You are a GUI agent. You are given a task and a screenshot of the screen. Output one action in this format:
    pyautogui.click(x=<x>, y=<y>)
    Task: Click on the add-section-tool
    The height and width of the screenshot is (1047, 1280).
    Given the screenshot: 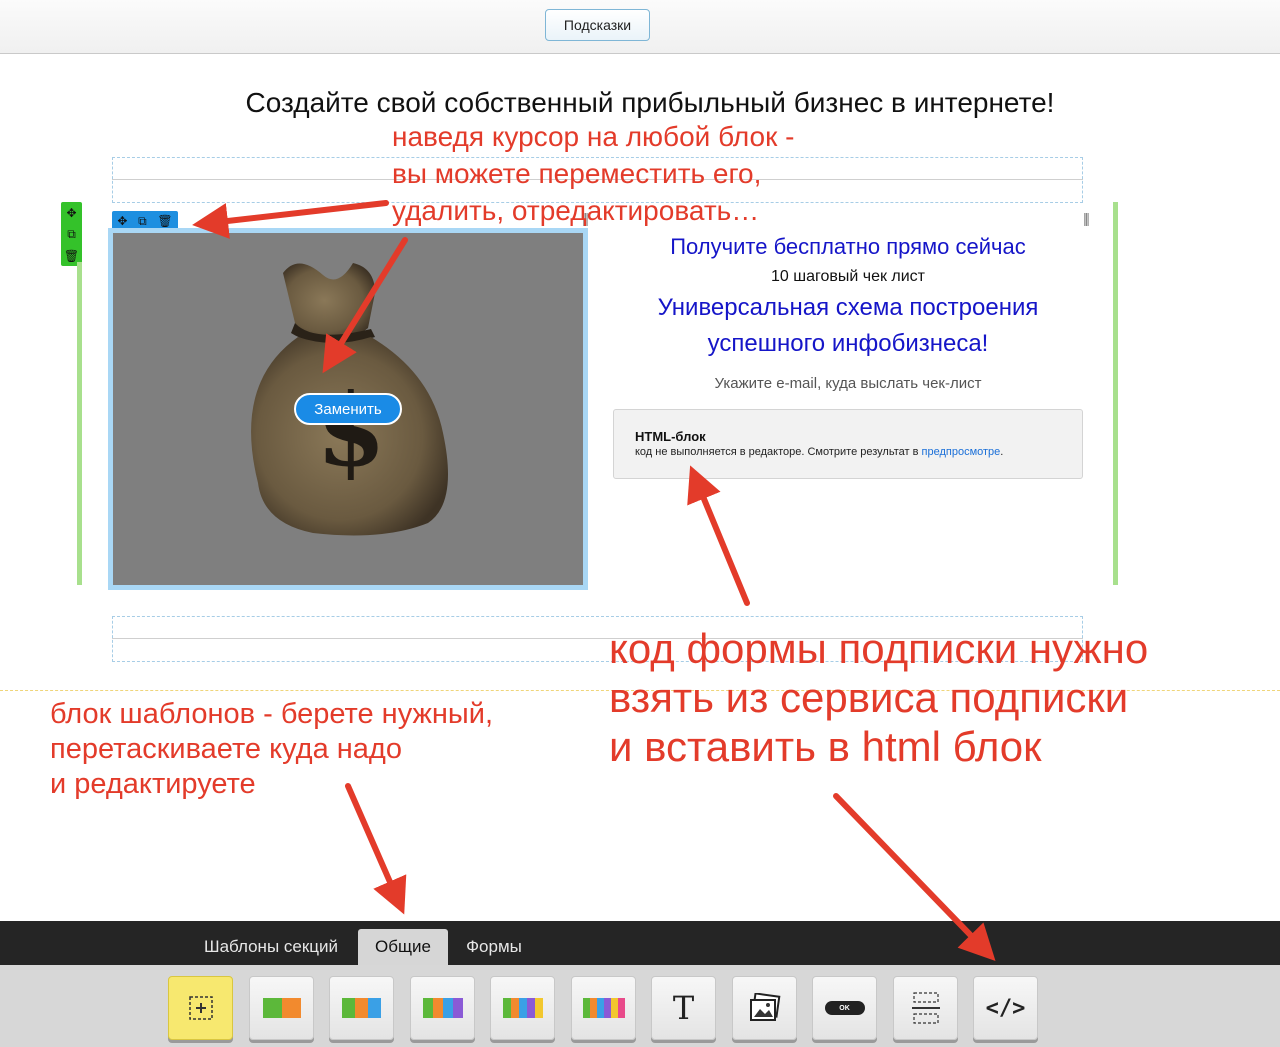 What is the action you would take?
    pyautogui.click(x=200, y=1008)
    